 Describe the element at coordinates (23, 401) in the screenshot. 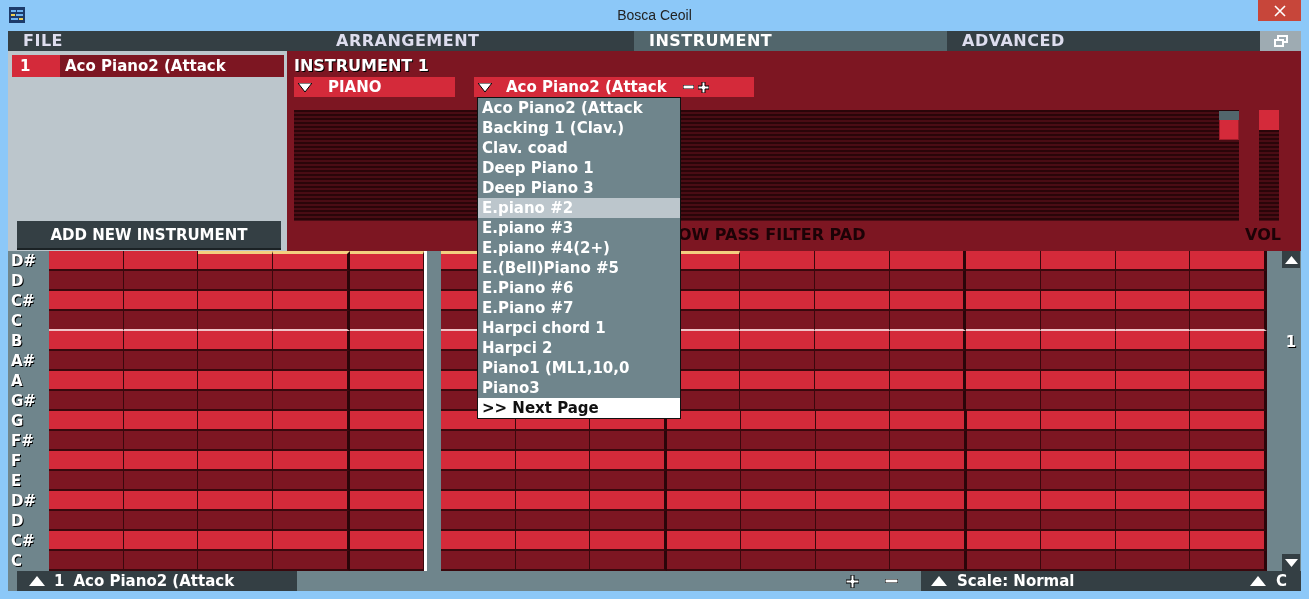

I see `note-label: G#` at that location.